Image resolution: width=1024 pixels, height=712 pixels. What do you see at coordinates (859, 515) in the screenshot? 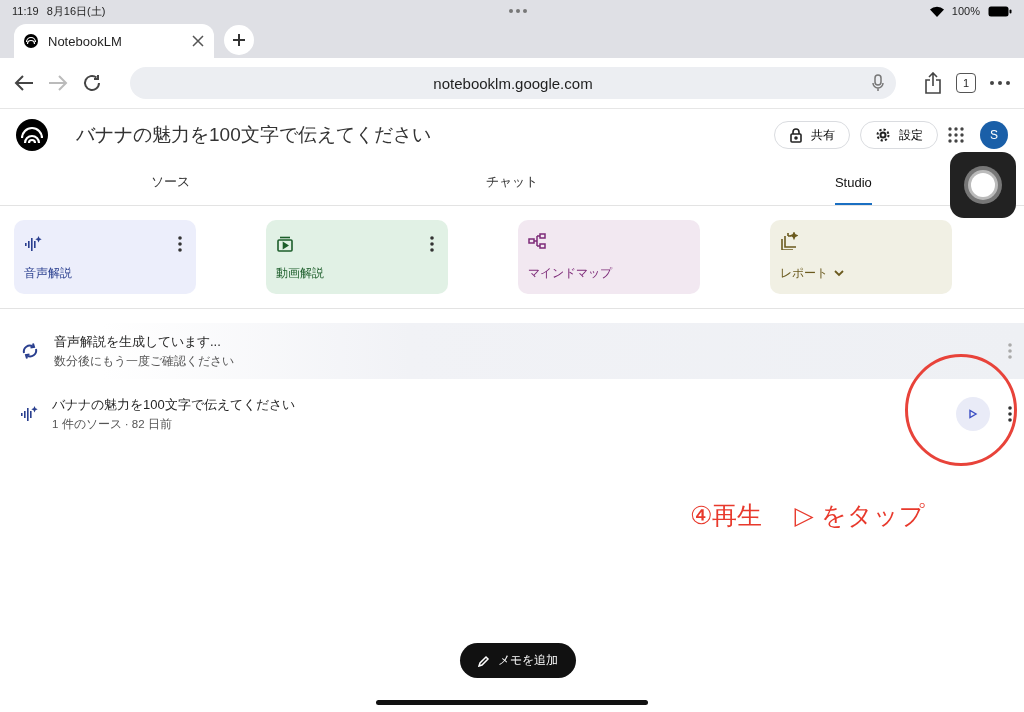
I see `annotation-text: ▷ をタップ` at bounding box center [859, 515].